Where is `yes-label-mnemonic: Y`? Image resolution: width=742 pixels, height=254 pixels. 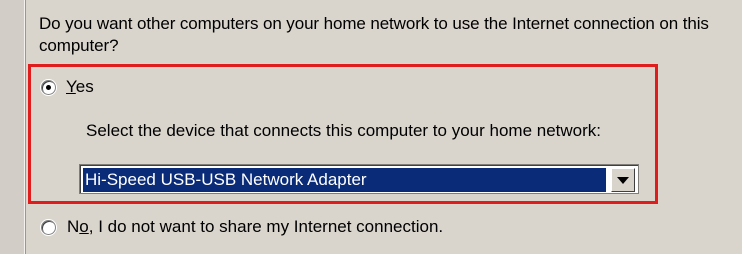 yes-label-mnemonic: Y is located at coordinates (71, 86).